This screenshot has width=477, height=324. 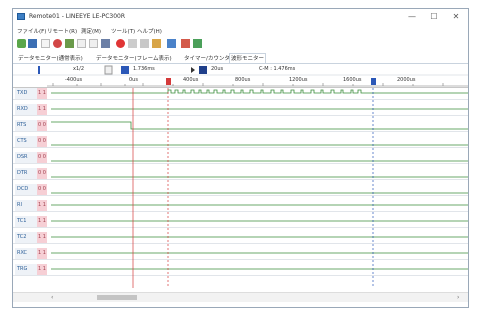 What do you see at coordinates (406, 80) in the screenshot?
I see `ruler-label: 2000us` at bounding box center [406, 80].